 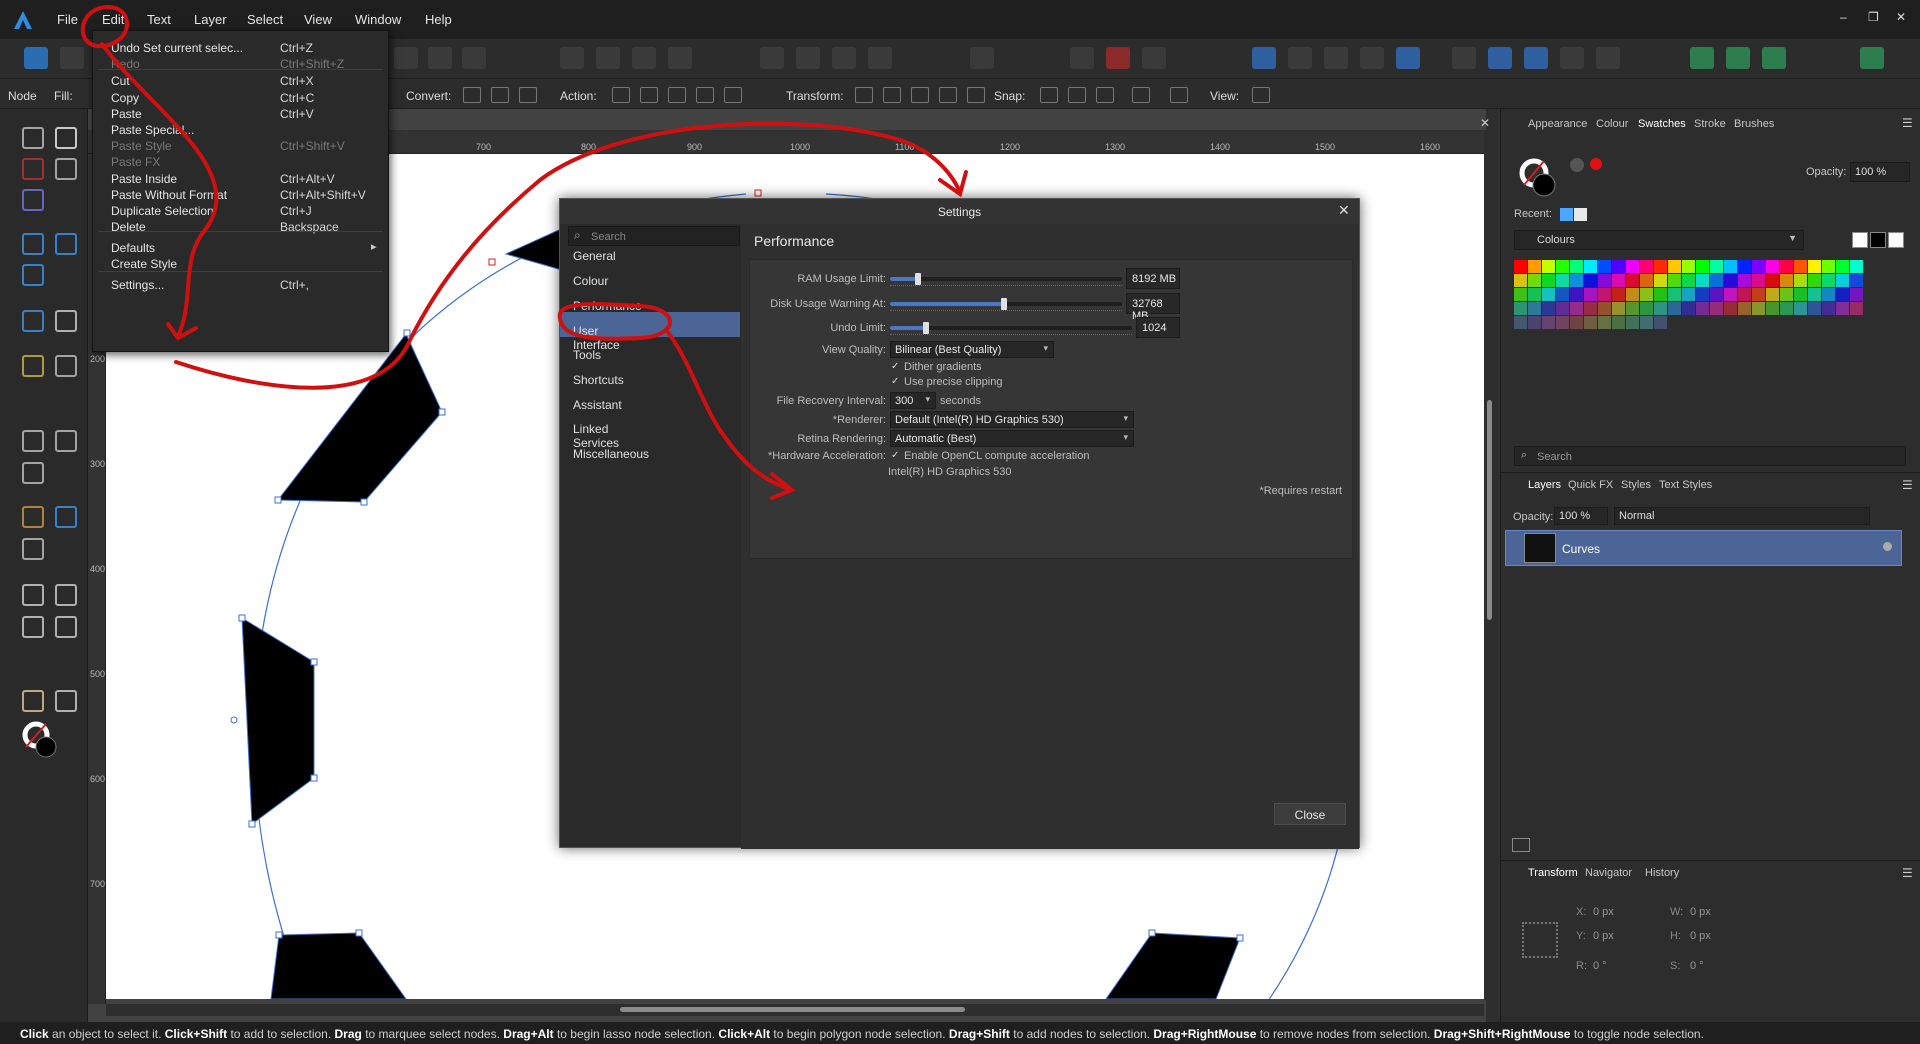 What do you see at coordinates (240, 47) in the screenshot?
I see `menu-item-undo-set-current-selec: Undo Set current selec... Ctrl+Z` at bounding box center [240, 47].